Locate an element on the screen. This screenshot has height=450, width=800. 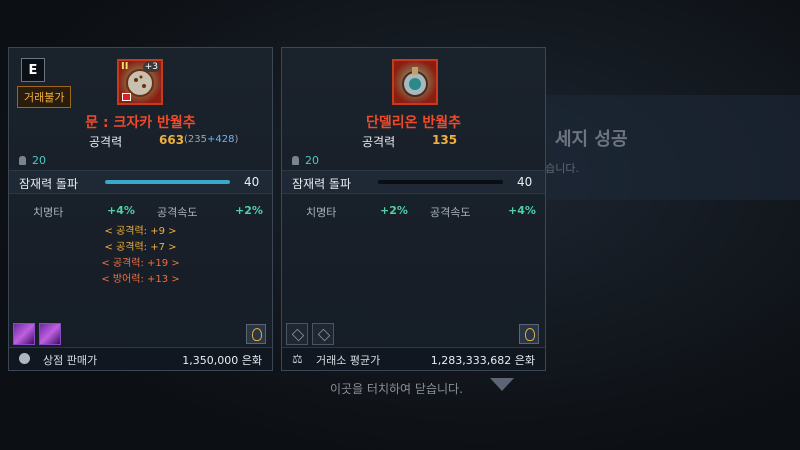
money-bag-icon is located at coordinates (24, 358).